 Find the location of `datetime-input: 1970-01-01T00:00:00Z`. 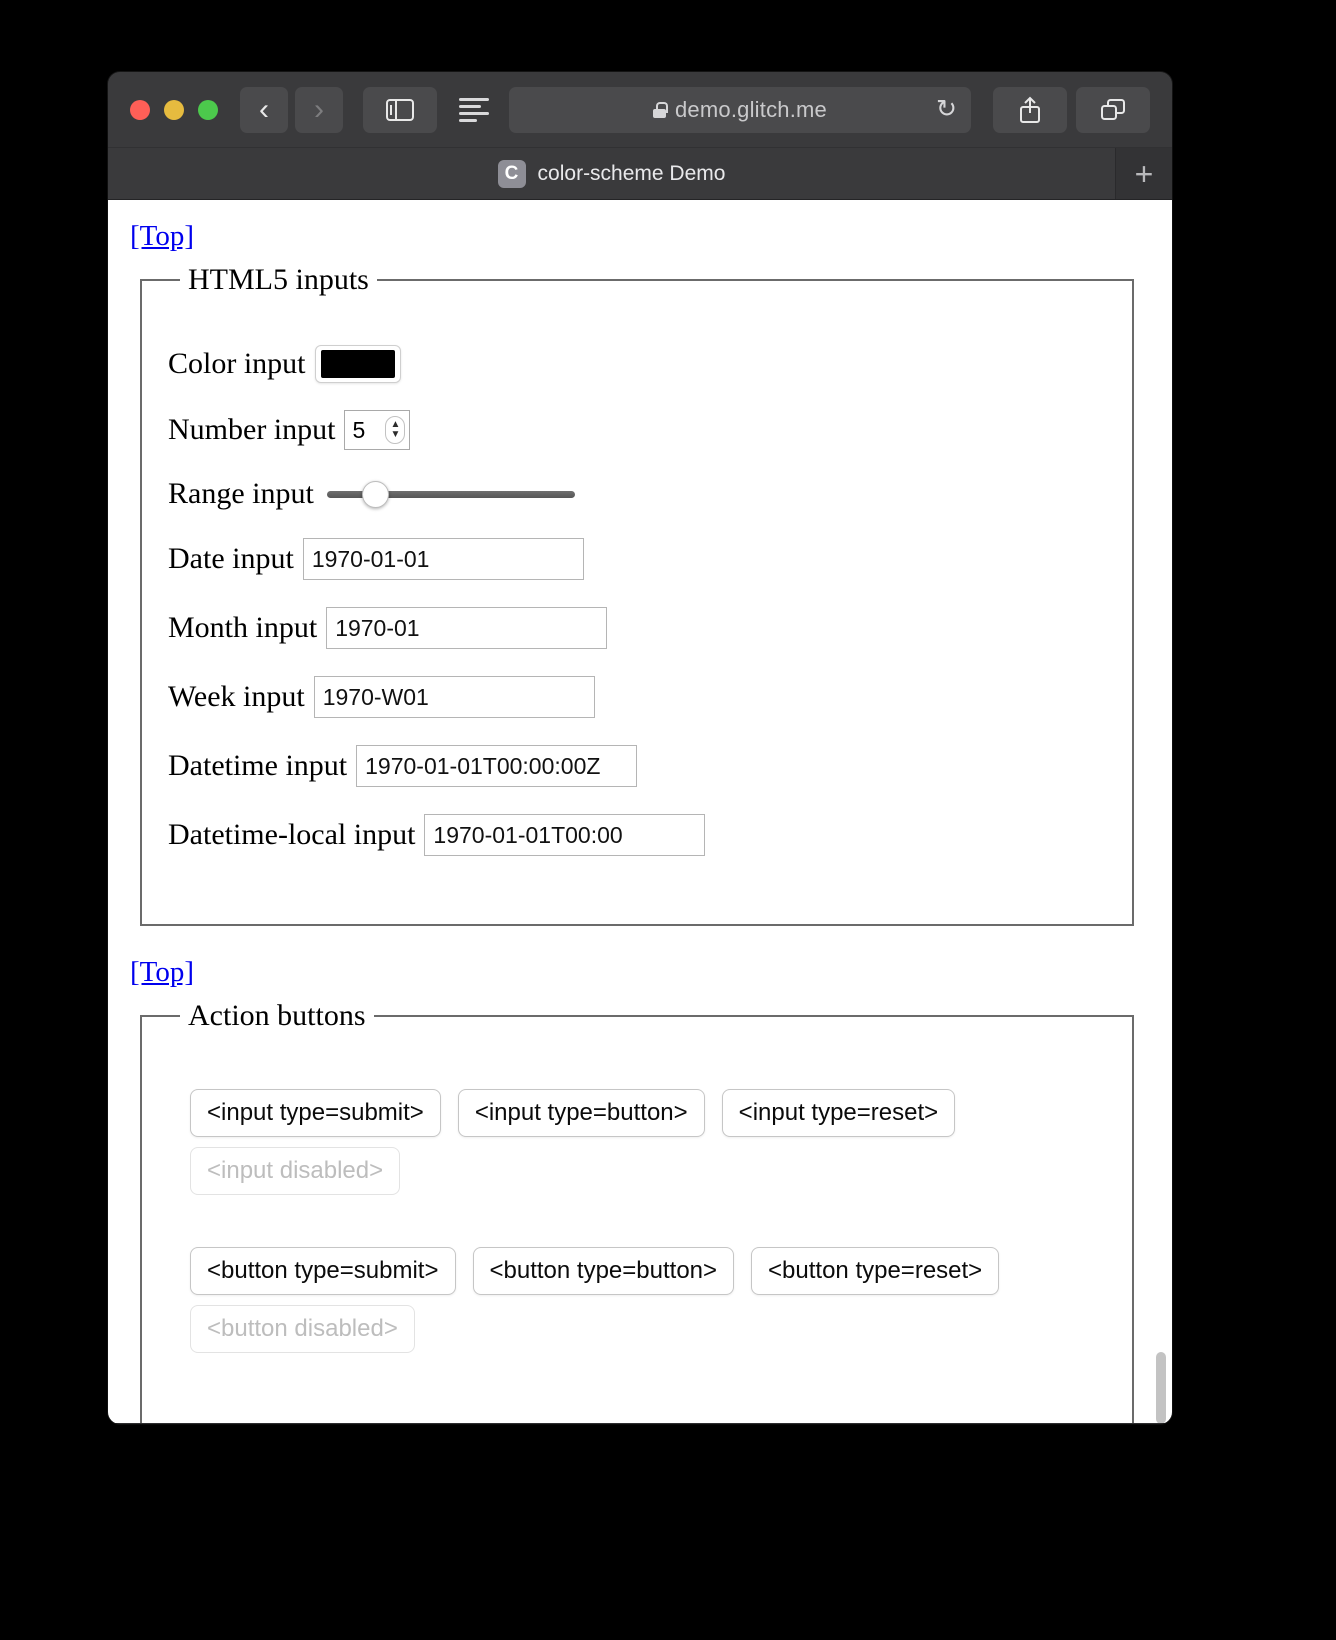

datetime-input: 1970-01-01T00:00:00Z is located at coordinates (497, 766).